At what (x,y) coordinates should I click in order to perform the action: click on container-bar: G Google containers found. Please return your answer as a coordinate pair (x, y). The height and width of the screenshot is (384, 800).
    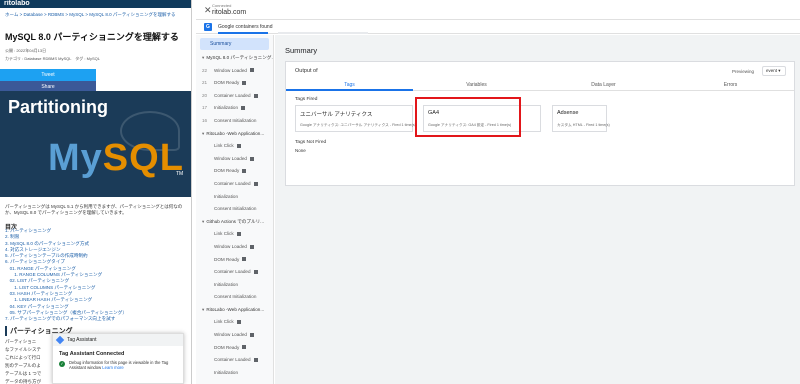
    Looking at the image, I should click on (498, 27).